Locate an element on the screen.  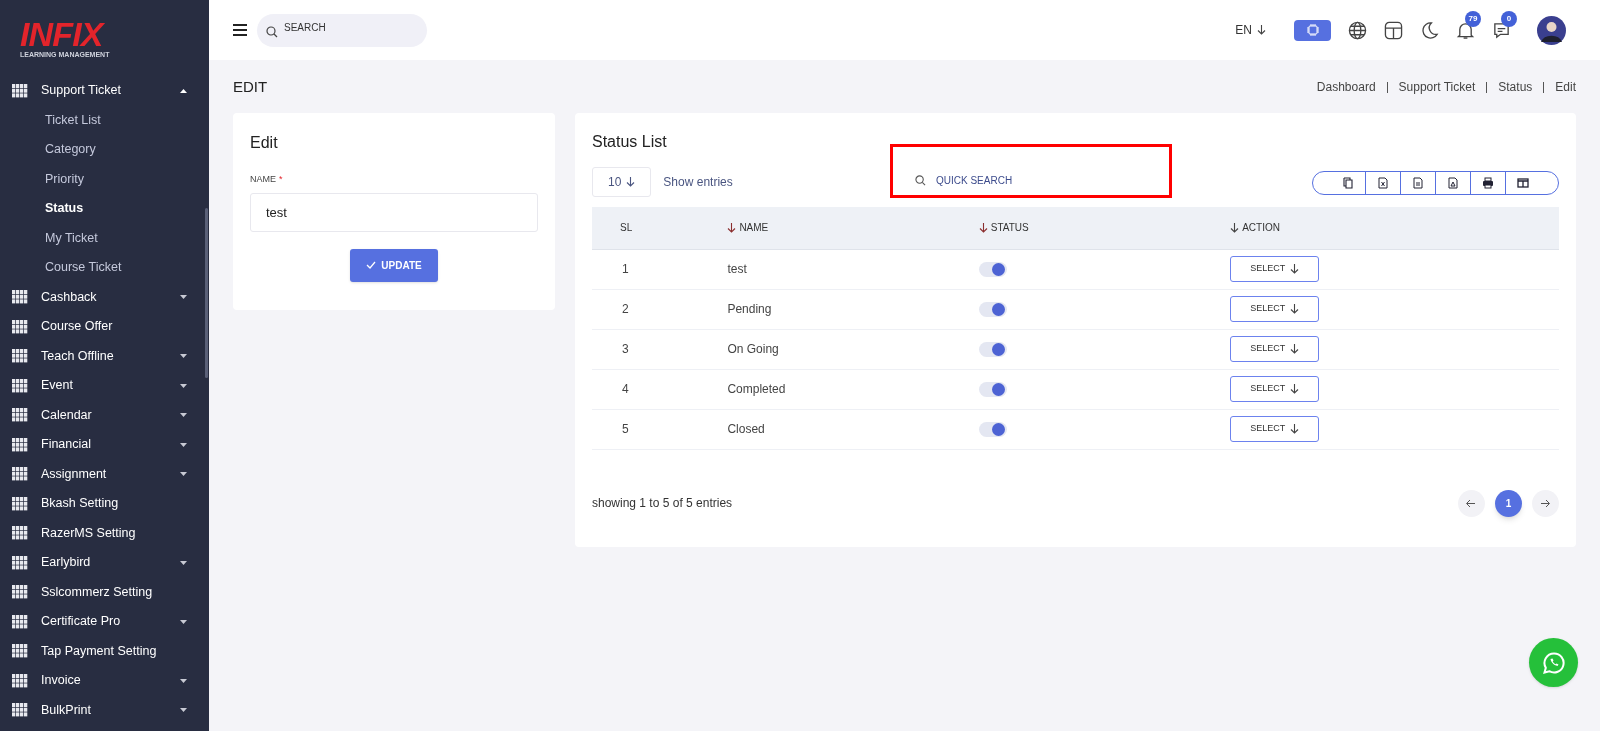
table-cell: Pending is located at coordinates (853, 309).